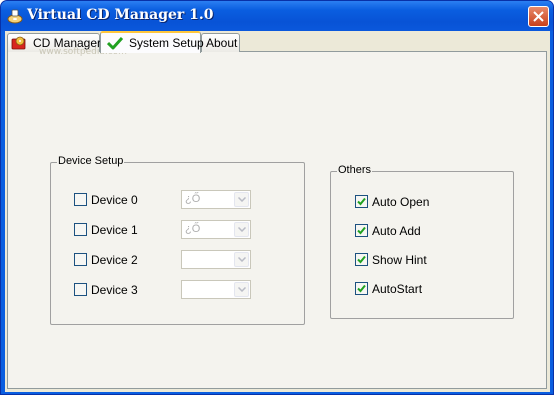 This screenshot has height=395, width=554. Describe the element at coordinates (114, 200) in the screenshot. I see `device-0-option-label: Device 0` at that location.